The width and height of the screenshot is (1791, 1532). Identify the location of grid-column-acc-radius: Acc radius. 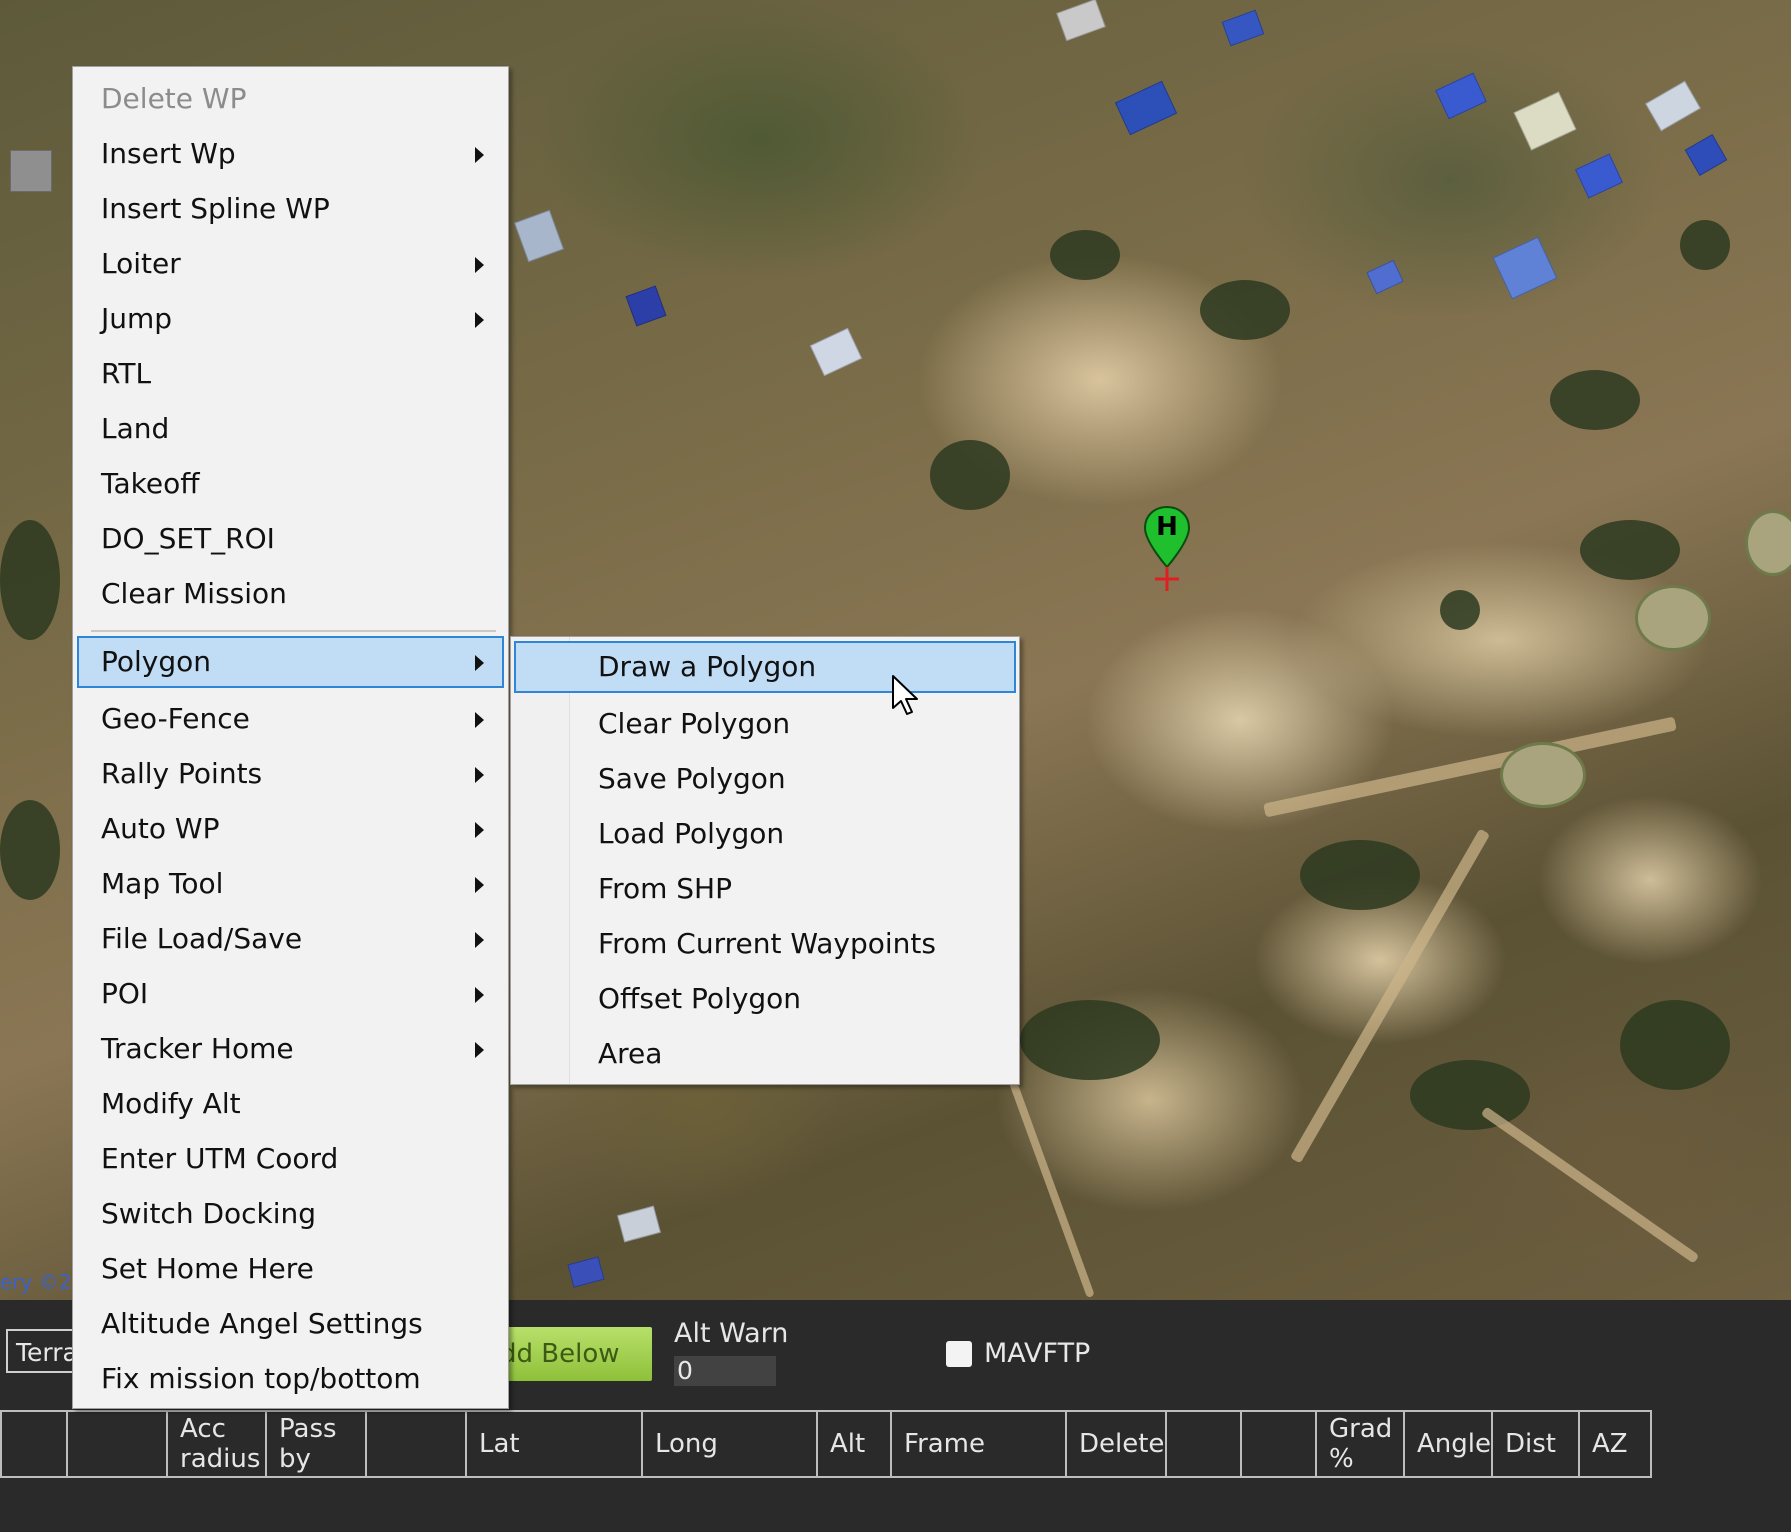
(217, 1444).